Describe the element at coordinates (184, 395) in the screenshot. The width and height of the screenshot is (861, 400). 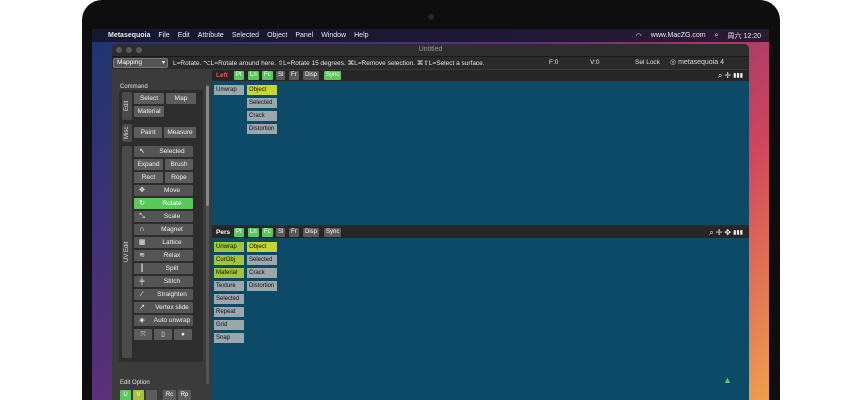
I see `option-rp: Rp` at that location.